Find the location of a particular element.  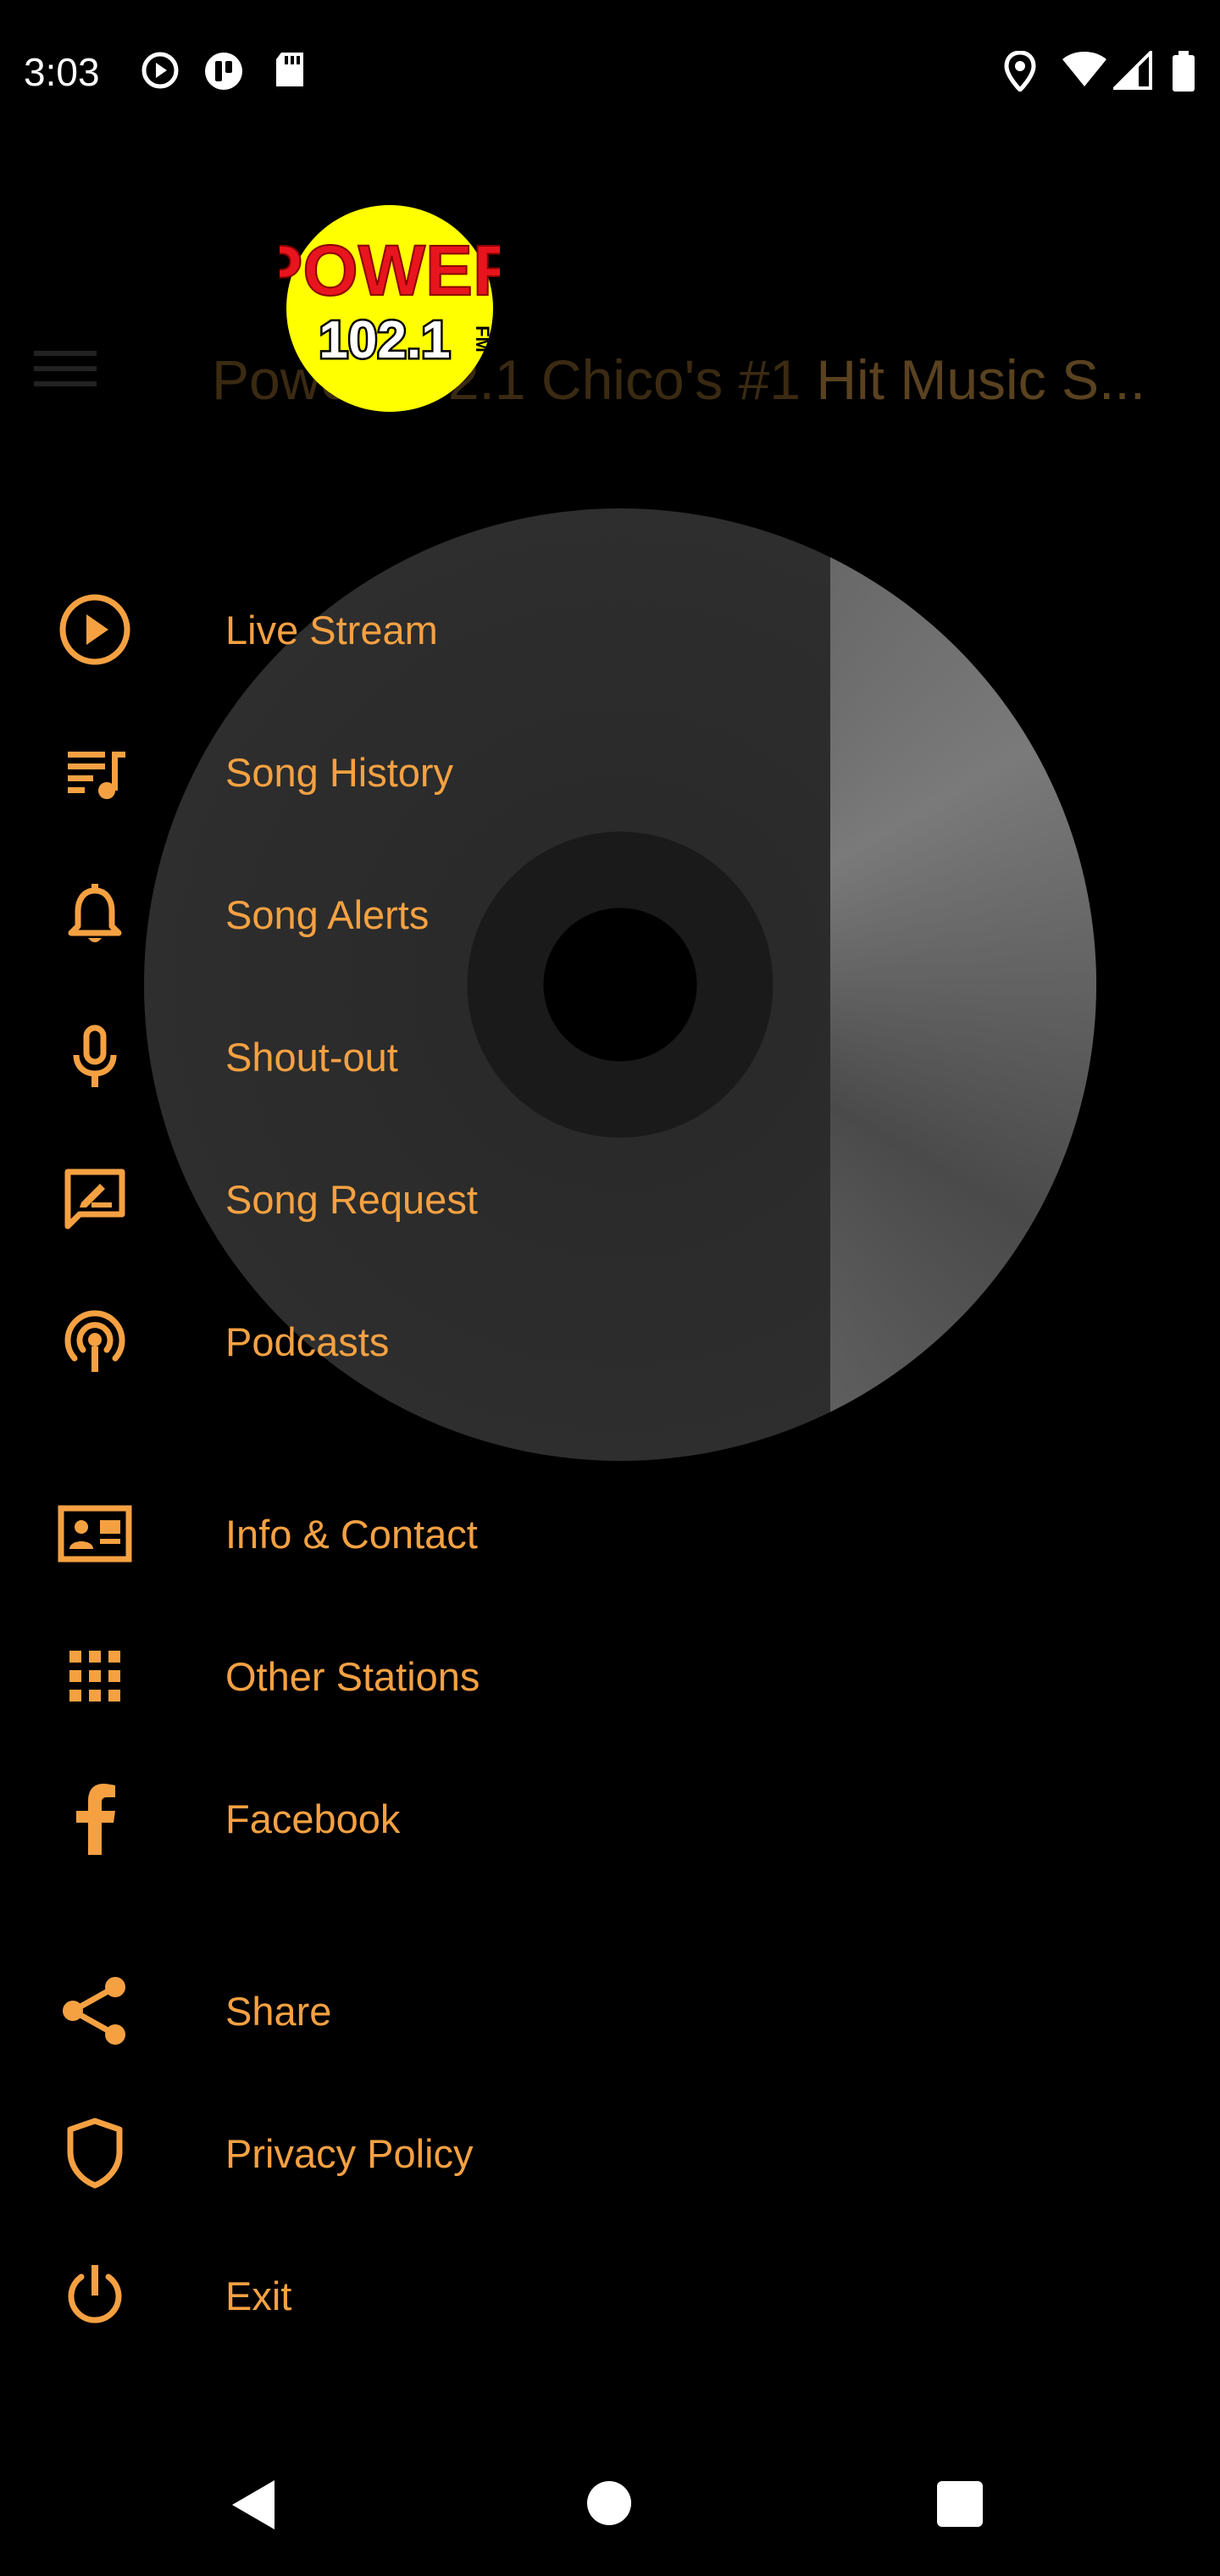

logo-brand: POWER is located at coordinates (390, 270).